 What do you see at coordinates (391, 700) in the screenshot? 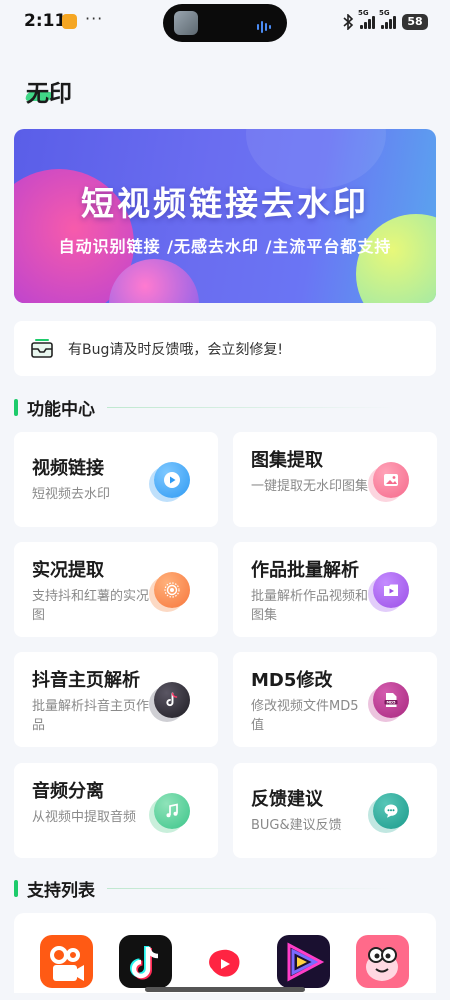
I see `md5-file-icon: MD5` at bounding box center [391, 700].